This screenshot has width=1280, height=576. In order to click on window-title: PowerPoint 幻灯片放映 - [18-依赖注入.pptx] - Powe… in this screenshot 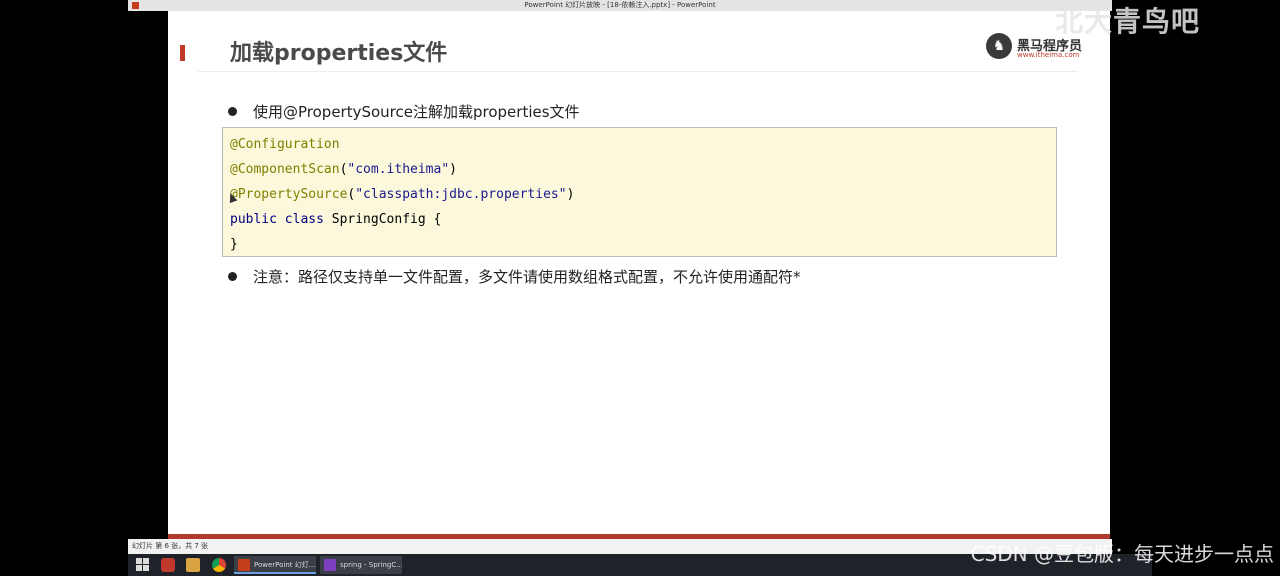, I will do `click(620, 5)`.